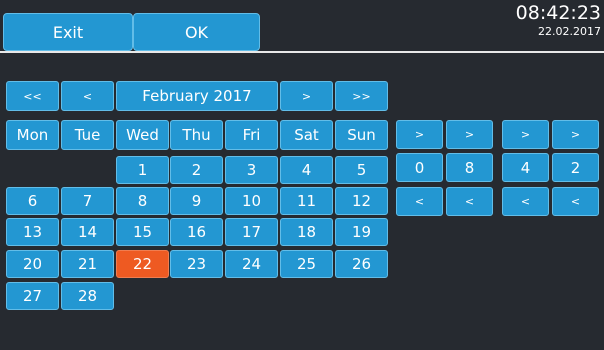 This screenshot has height=350, width=604. Describe the element at coordinates (87, 201) in the screenshot. I see `calendar-day: 7` at that location.